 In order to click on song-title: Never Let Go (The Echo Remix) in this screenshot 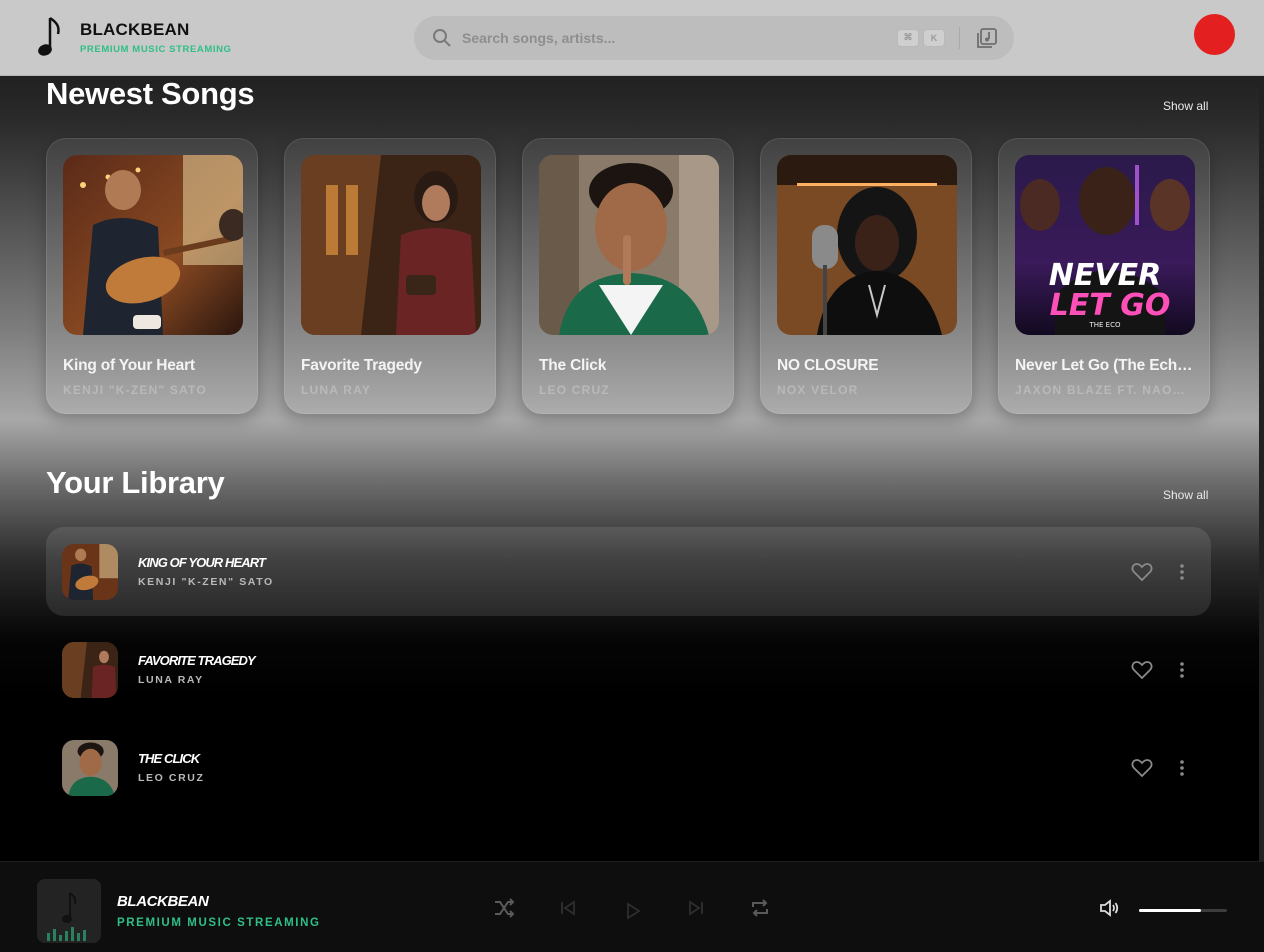, I will do `click(1104, 365)`.